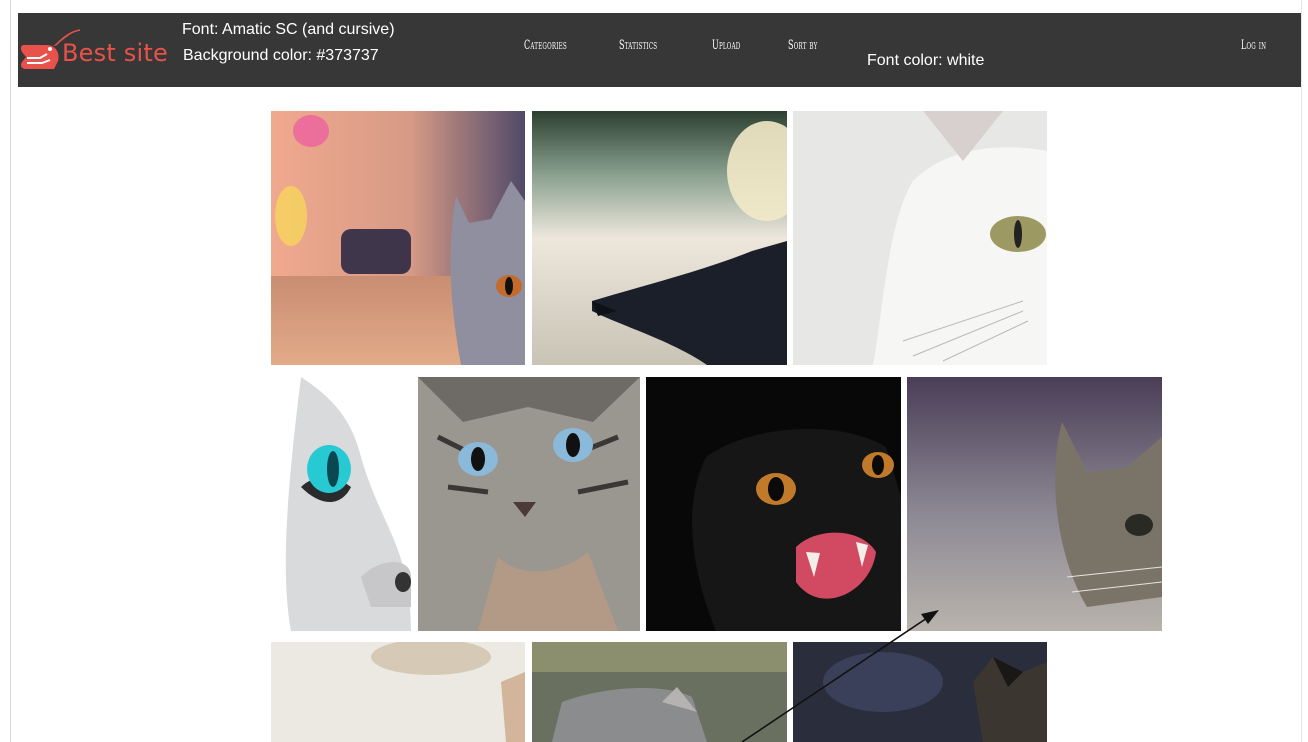 The height and width of the screenshot is (742, 1308). What do you see at coordinates (1253, 45) in the screenshot?
I see `login-link: Log in` at bounding box center [1253, 45].